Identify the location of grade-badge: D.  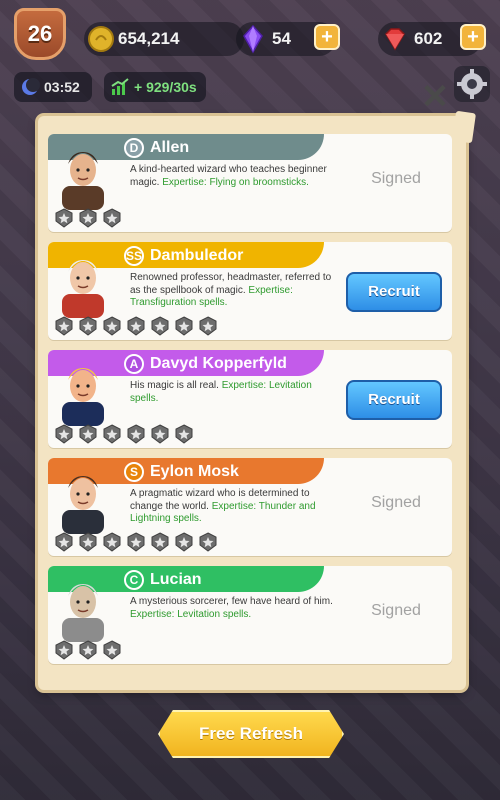
(134, 148).